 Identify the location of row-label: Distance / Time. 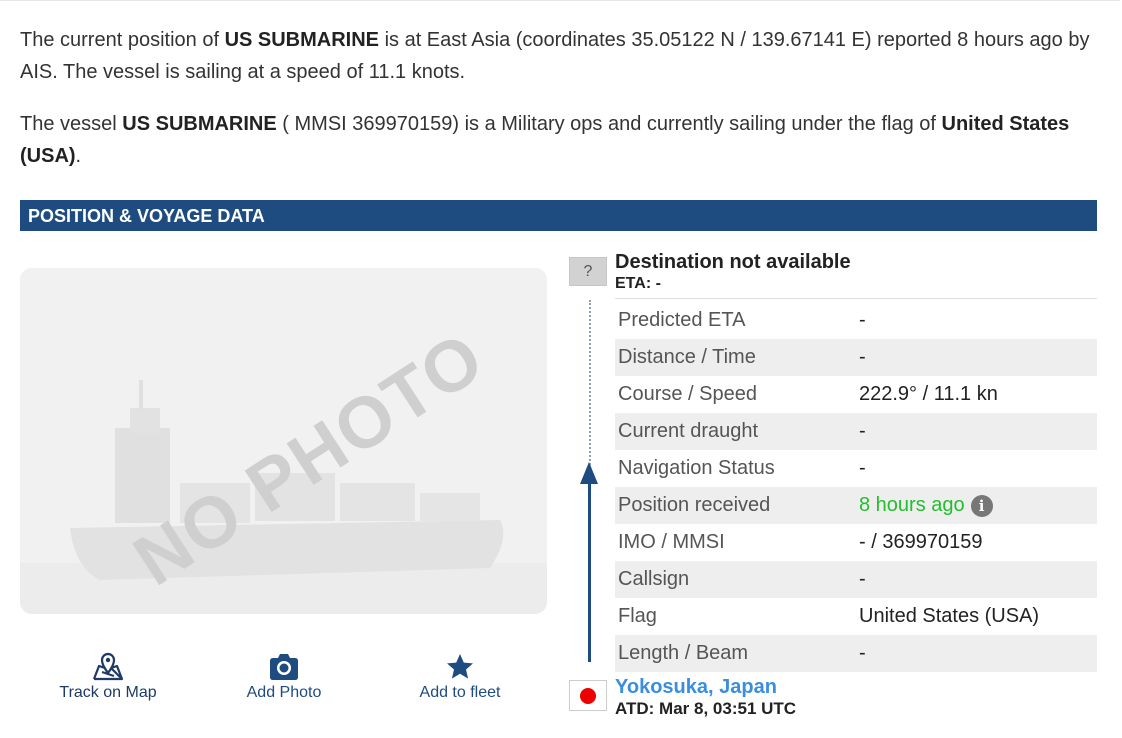
(687, 357).